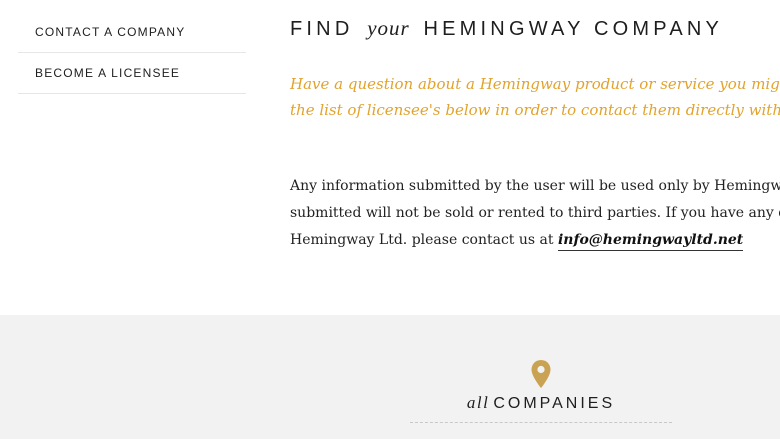 Image resolution: width=780 pixels, height=439 pixels. I want to click on companies-title-text: COMPANIES, so click(554, 403).